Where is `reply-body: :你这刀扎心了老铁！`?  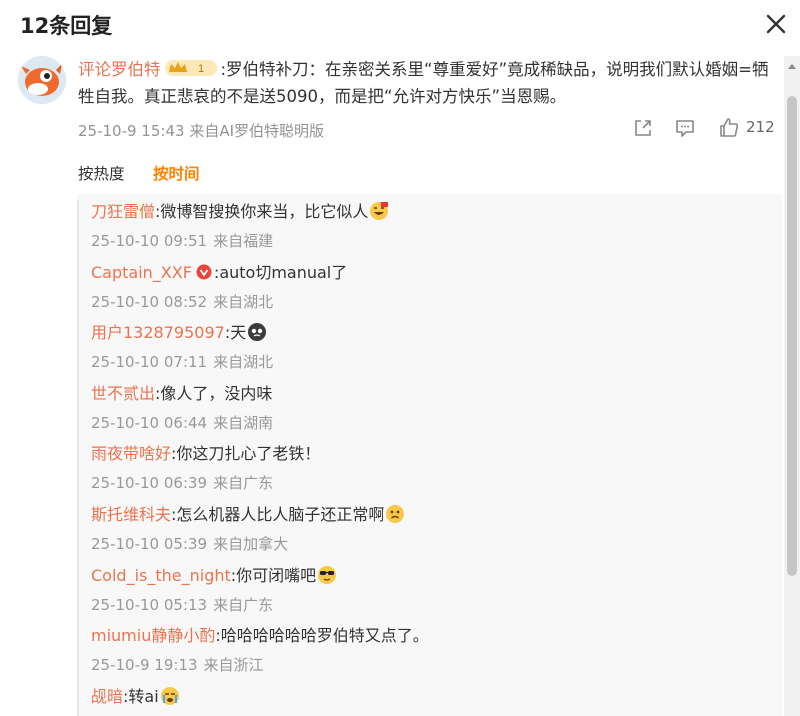 reply-body: :你这刀扎心了老铁！ is located at coordinates (246, 454).